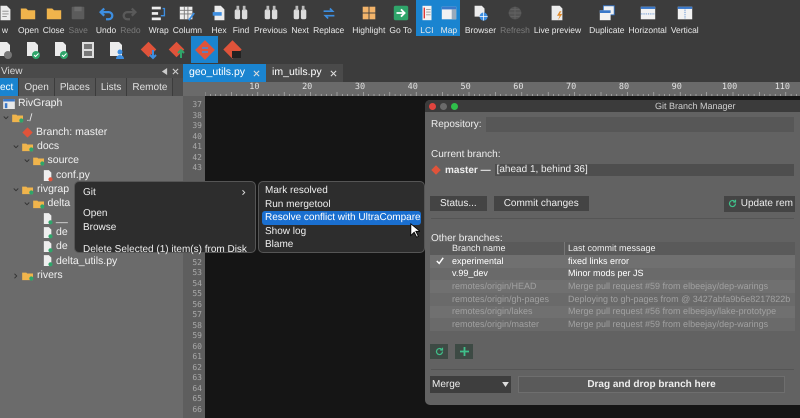  Describe the element at coordinates (571, 87) in the screenshot. I see `ruler-number: 70` at that location.